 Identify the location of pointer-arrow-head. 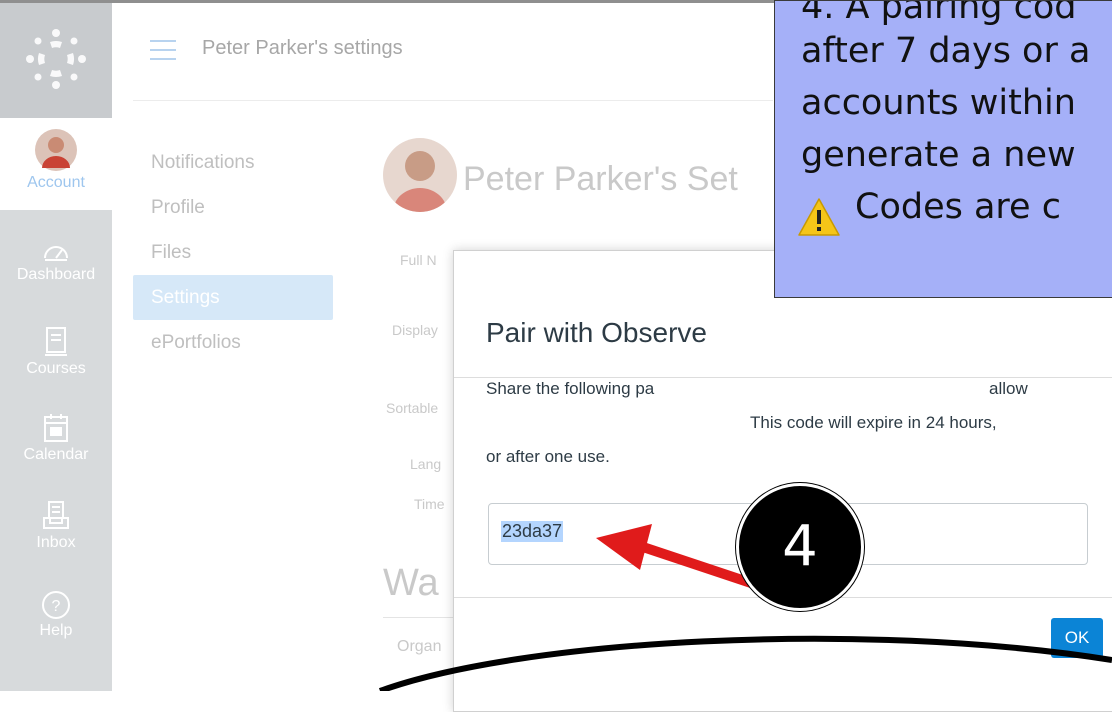
(624, 547).